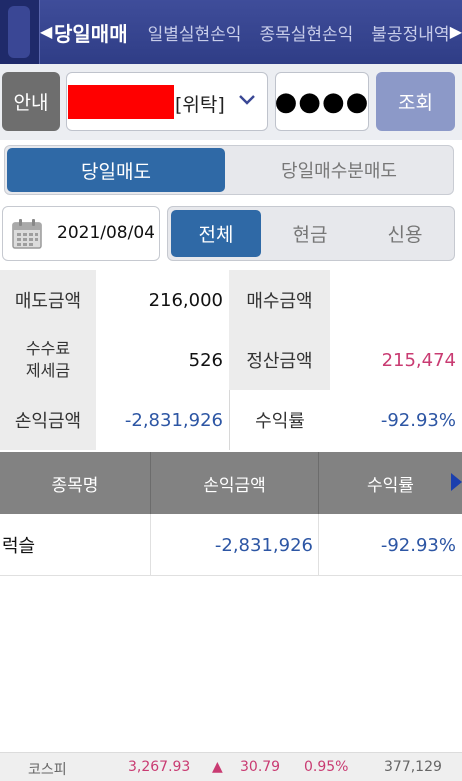 The height and width of the screenshot is (781, 462). What do you see at coordinates (396, 420) in the screenshot?
I see `return-value: -92.93%` at bounding box center [396, 420].